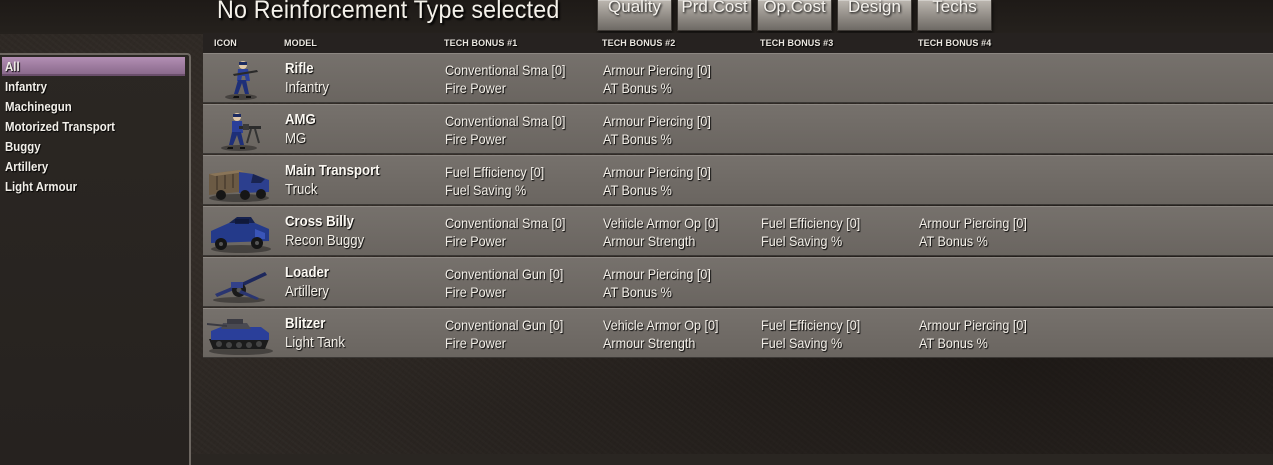  I want to click on machinegunner-icon, so click(240, 130).